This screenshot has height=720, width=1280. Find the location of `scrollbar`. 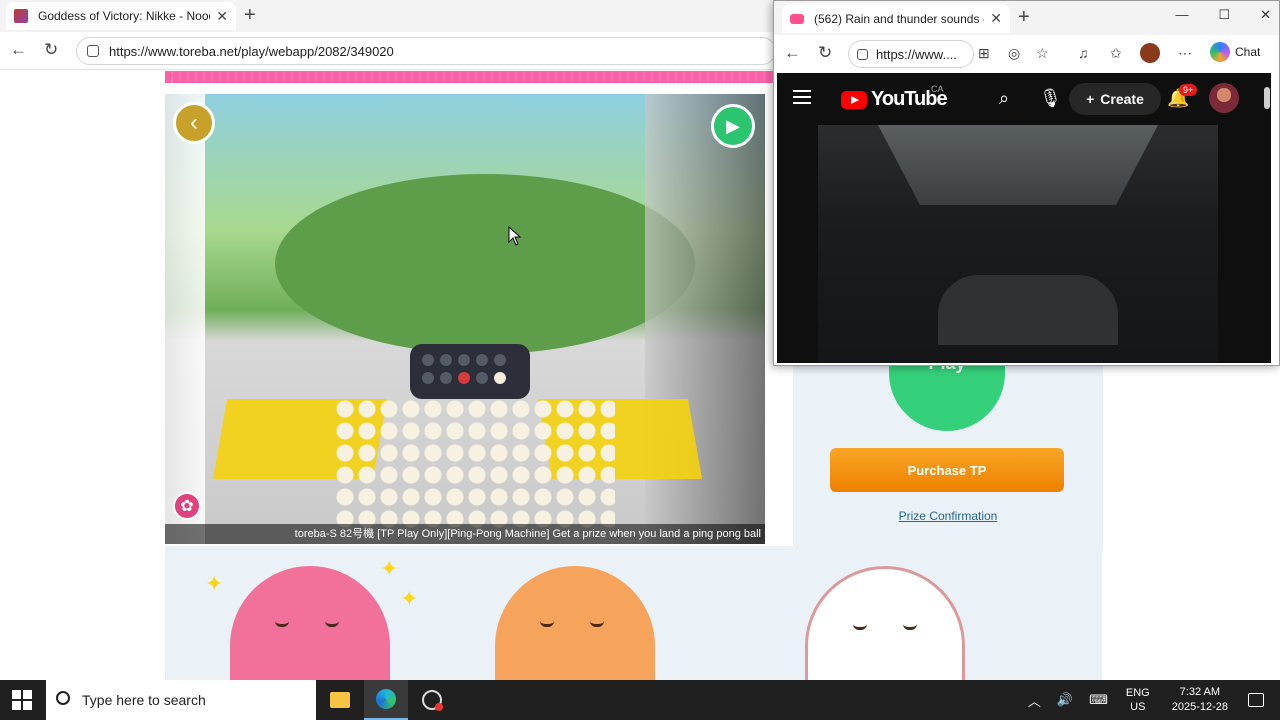

scrollbar is located at coordinates (1267, 218).